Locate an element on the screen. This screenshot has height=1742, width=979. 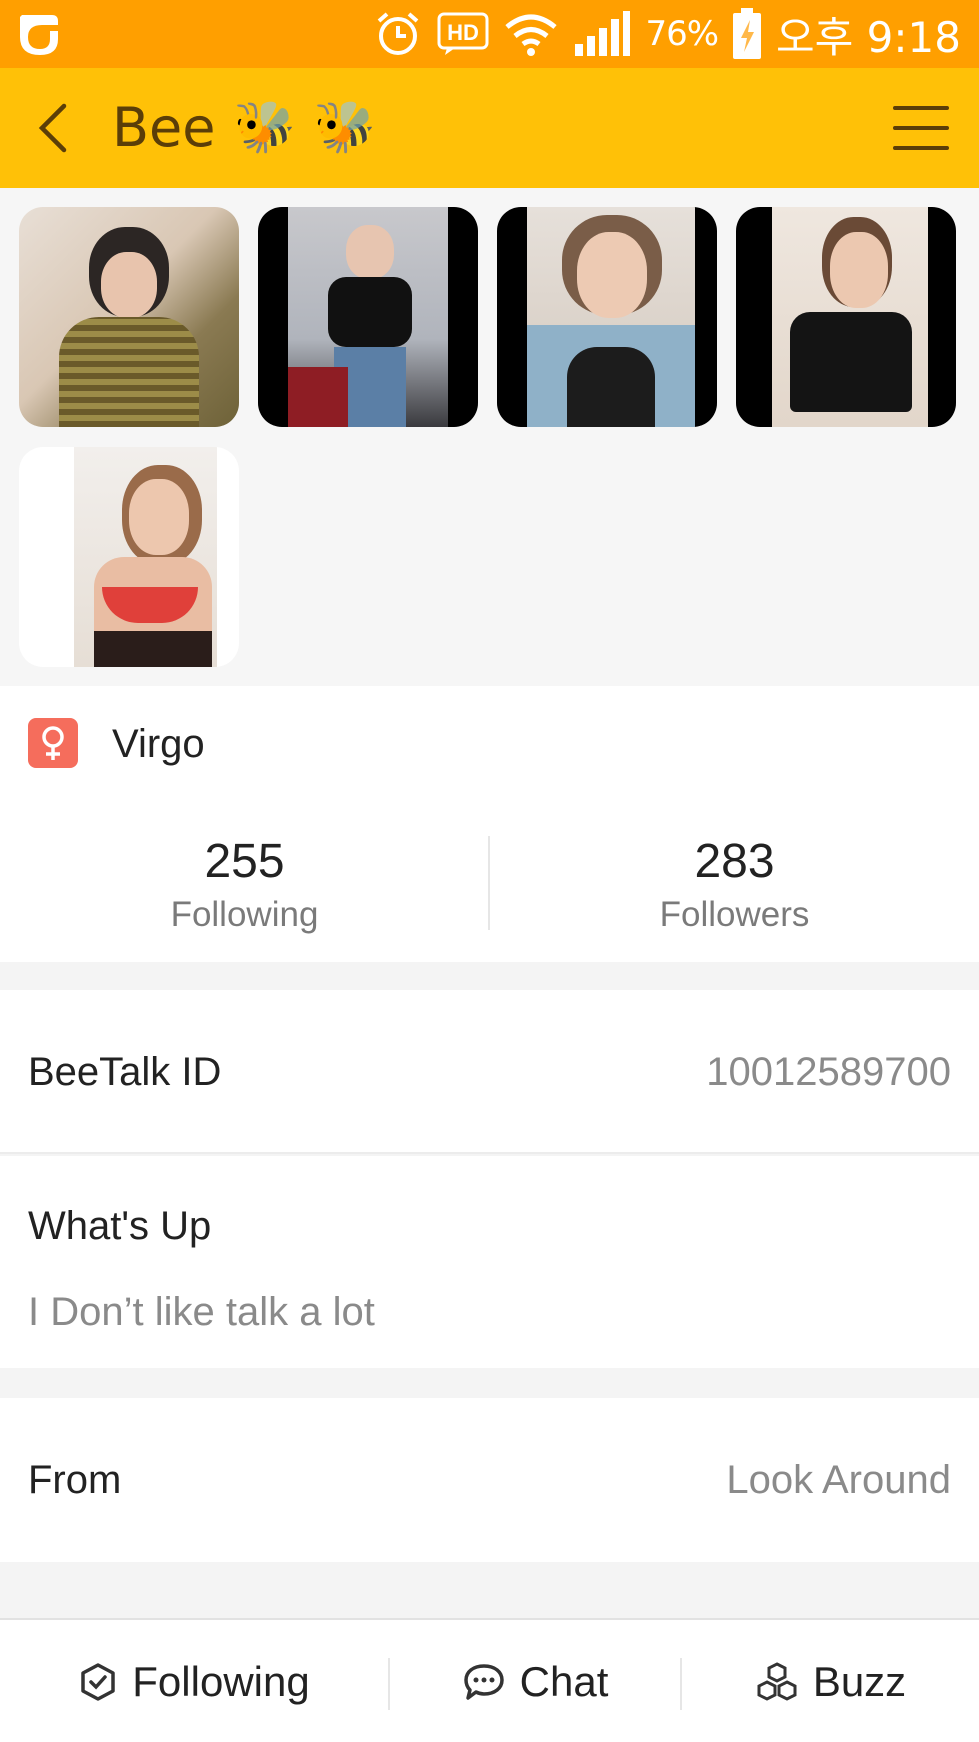
alarm-icon is located at coordinates (398, 33).